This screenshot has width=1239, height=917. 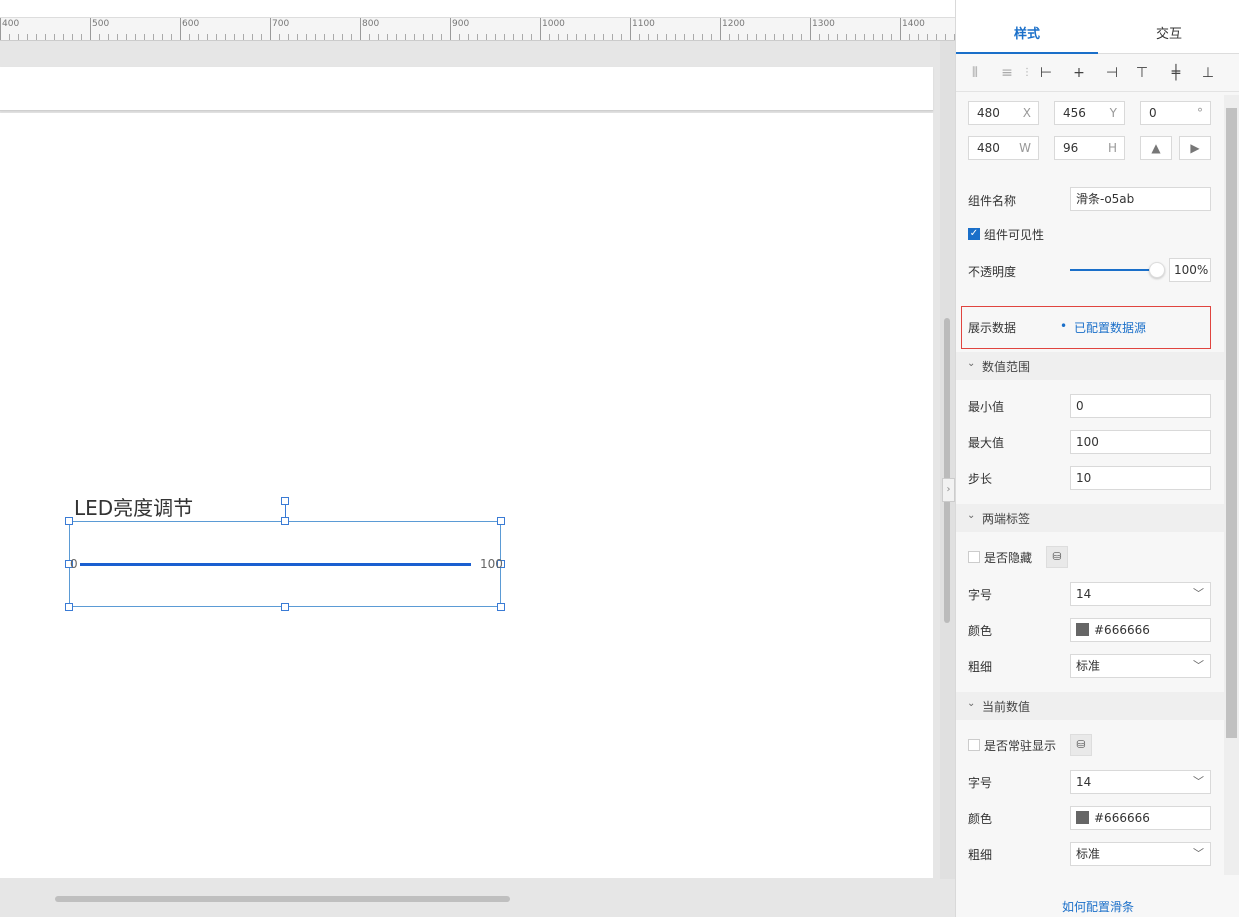 I want to click on height-input: 96 H, so click(x=1089, y=148).